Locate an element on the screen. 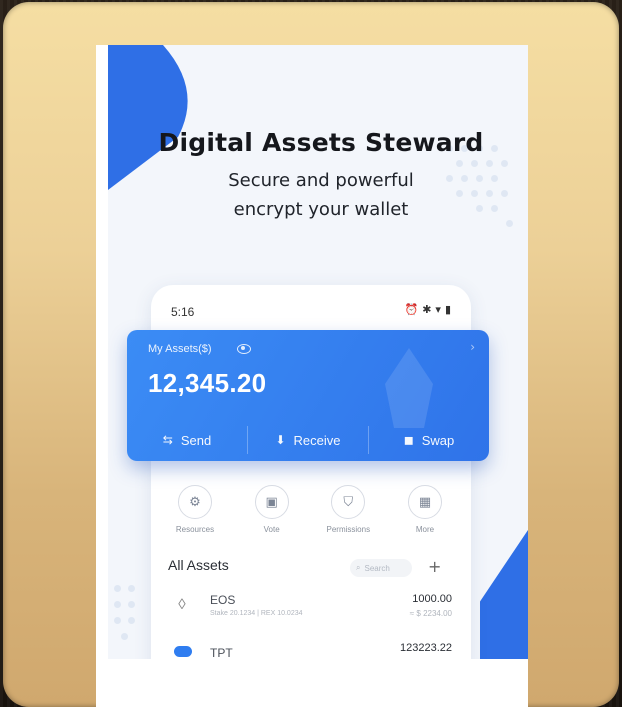 The width and height of the screenshot is (622, 707). vote-icon: ▣ is located at coordinates (271, 502).